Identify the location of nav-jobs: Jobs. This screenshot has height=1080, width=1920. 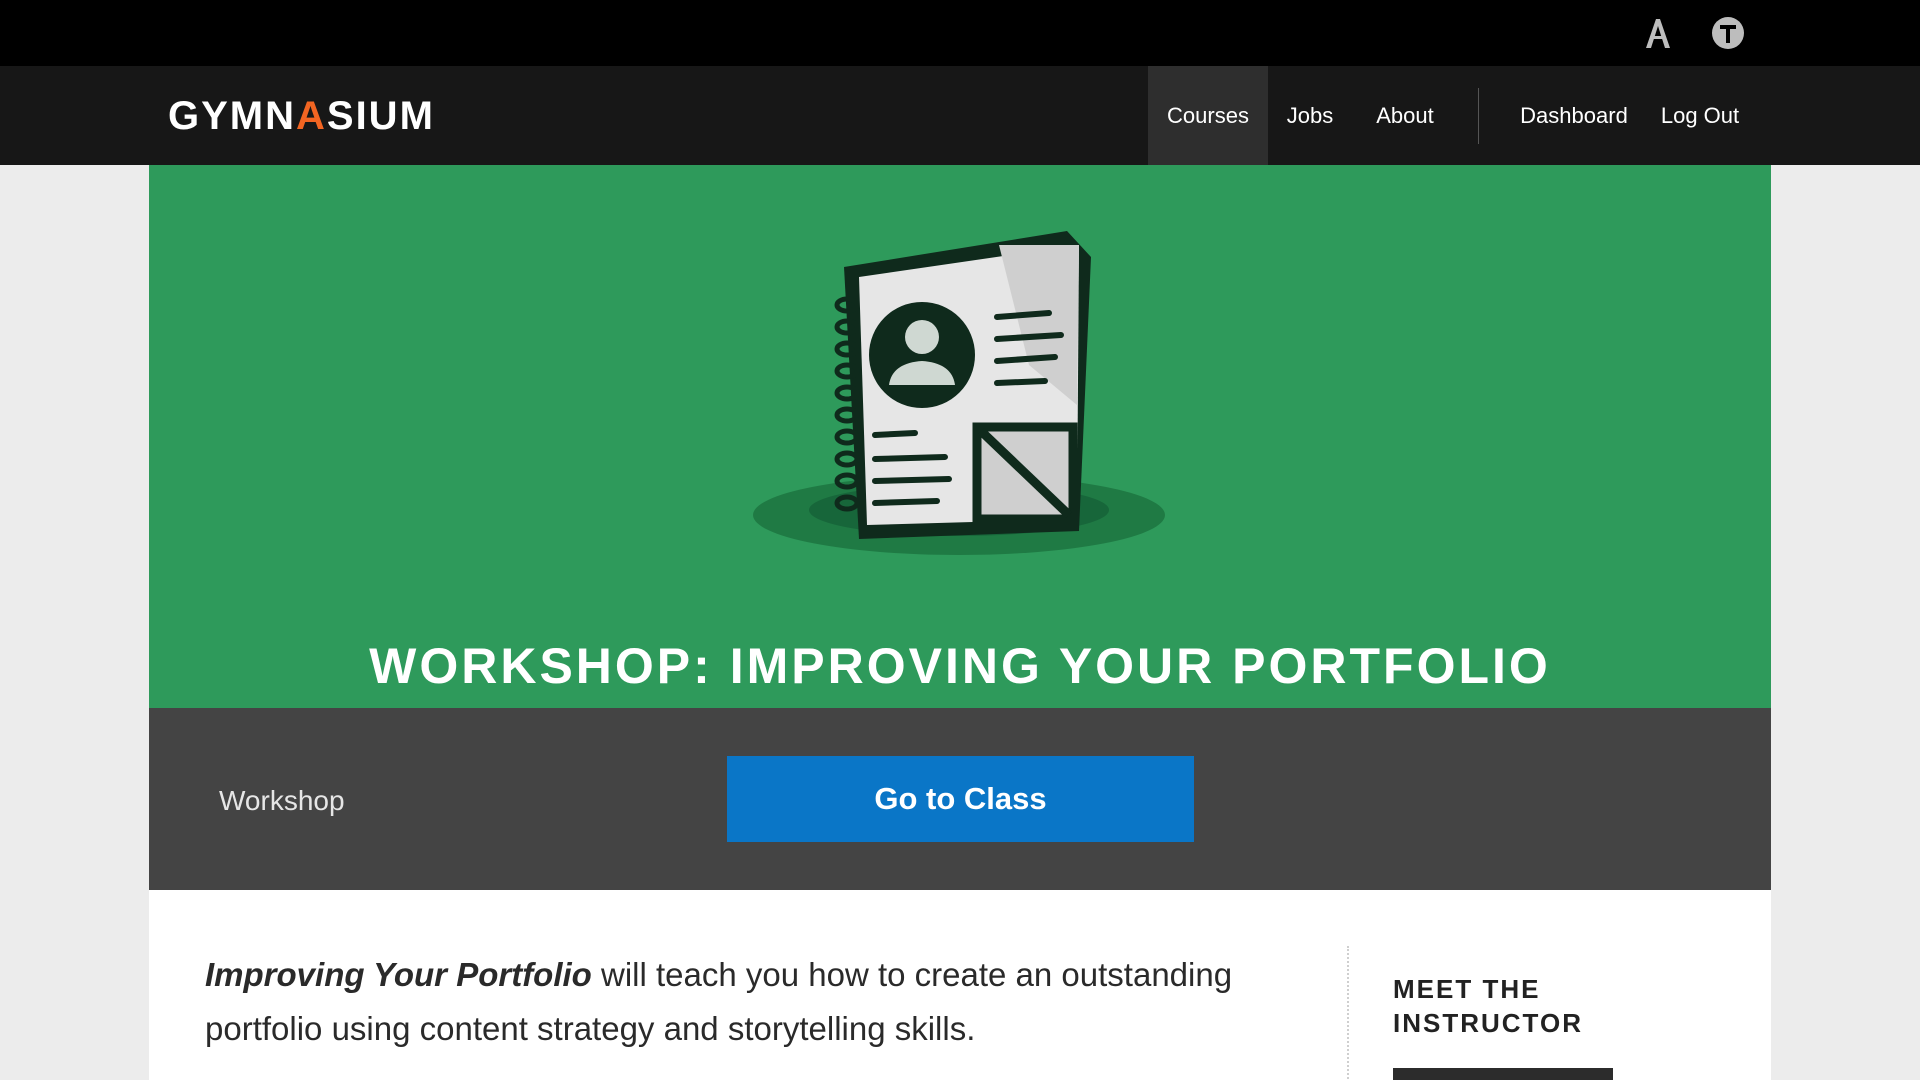
(1310, 115).